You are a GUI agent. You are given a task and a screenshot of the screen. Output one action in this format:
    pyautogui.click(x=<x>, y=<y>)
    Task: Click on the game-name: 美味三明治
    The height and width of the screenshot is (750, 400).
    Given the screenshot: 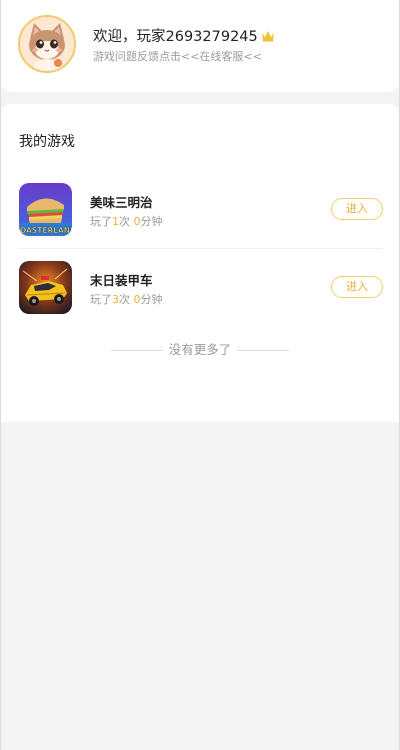 What is the action you would take?
    pyautogui.click(x=121, y=202)
    